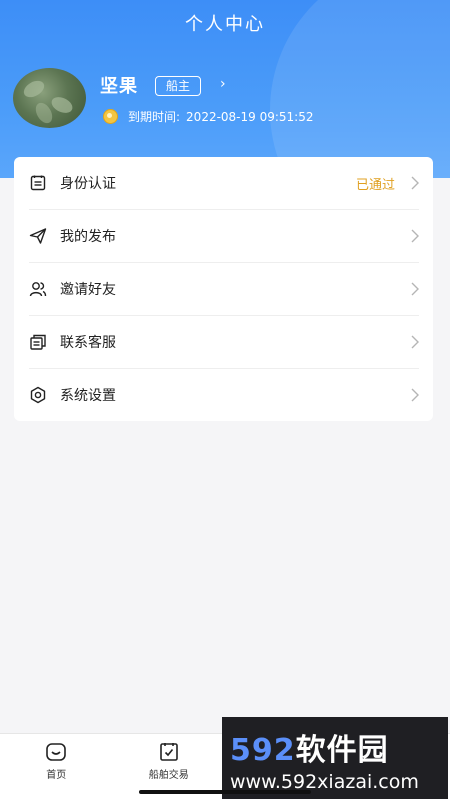  What do you see at coordinates (49, 98) in the screenshot?
I see `avatar` at bounding box center [49, 98].